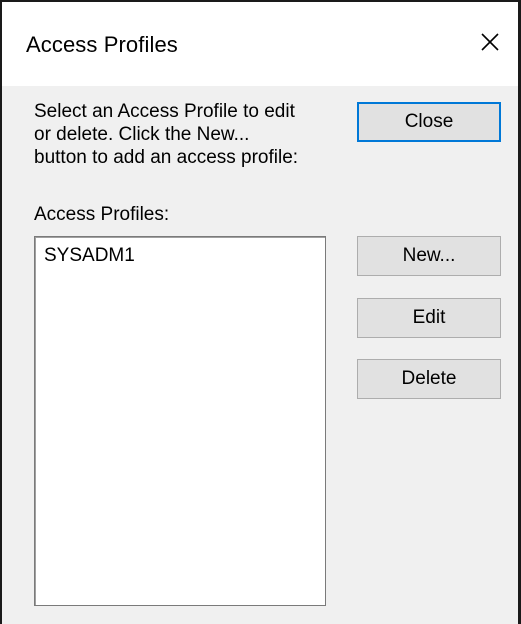  I want to click on edit-button: Edit, so click(429, 318).